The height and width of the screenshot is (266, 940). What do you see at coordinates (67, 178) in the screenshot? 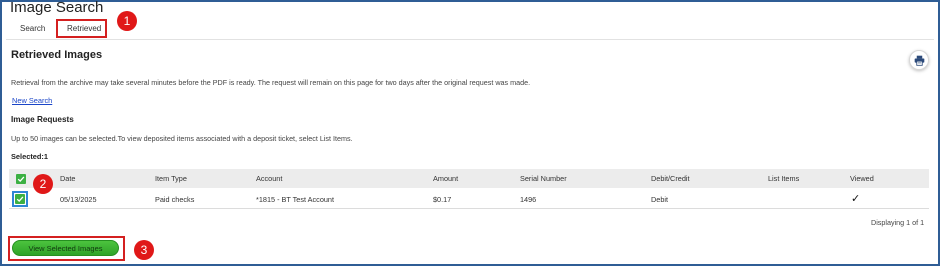
I see `column-header-date: Date` at bounding box center [67, 178].